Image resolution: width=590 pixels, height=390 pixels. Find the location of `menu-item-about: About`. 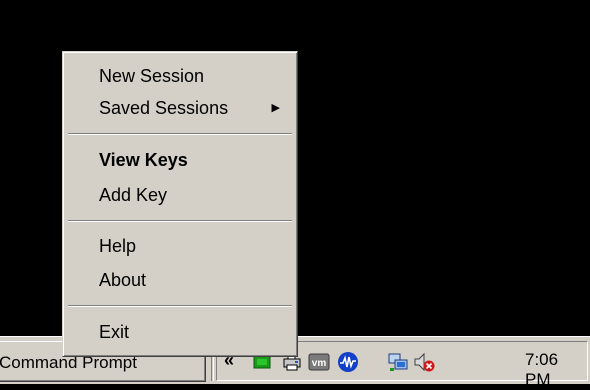

menu-item-about: About is located at coordinates (180, 280).